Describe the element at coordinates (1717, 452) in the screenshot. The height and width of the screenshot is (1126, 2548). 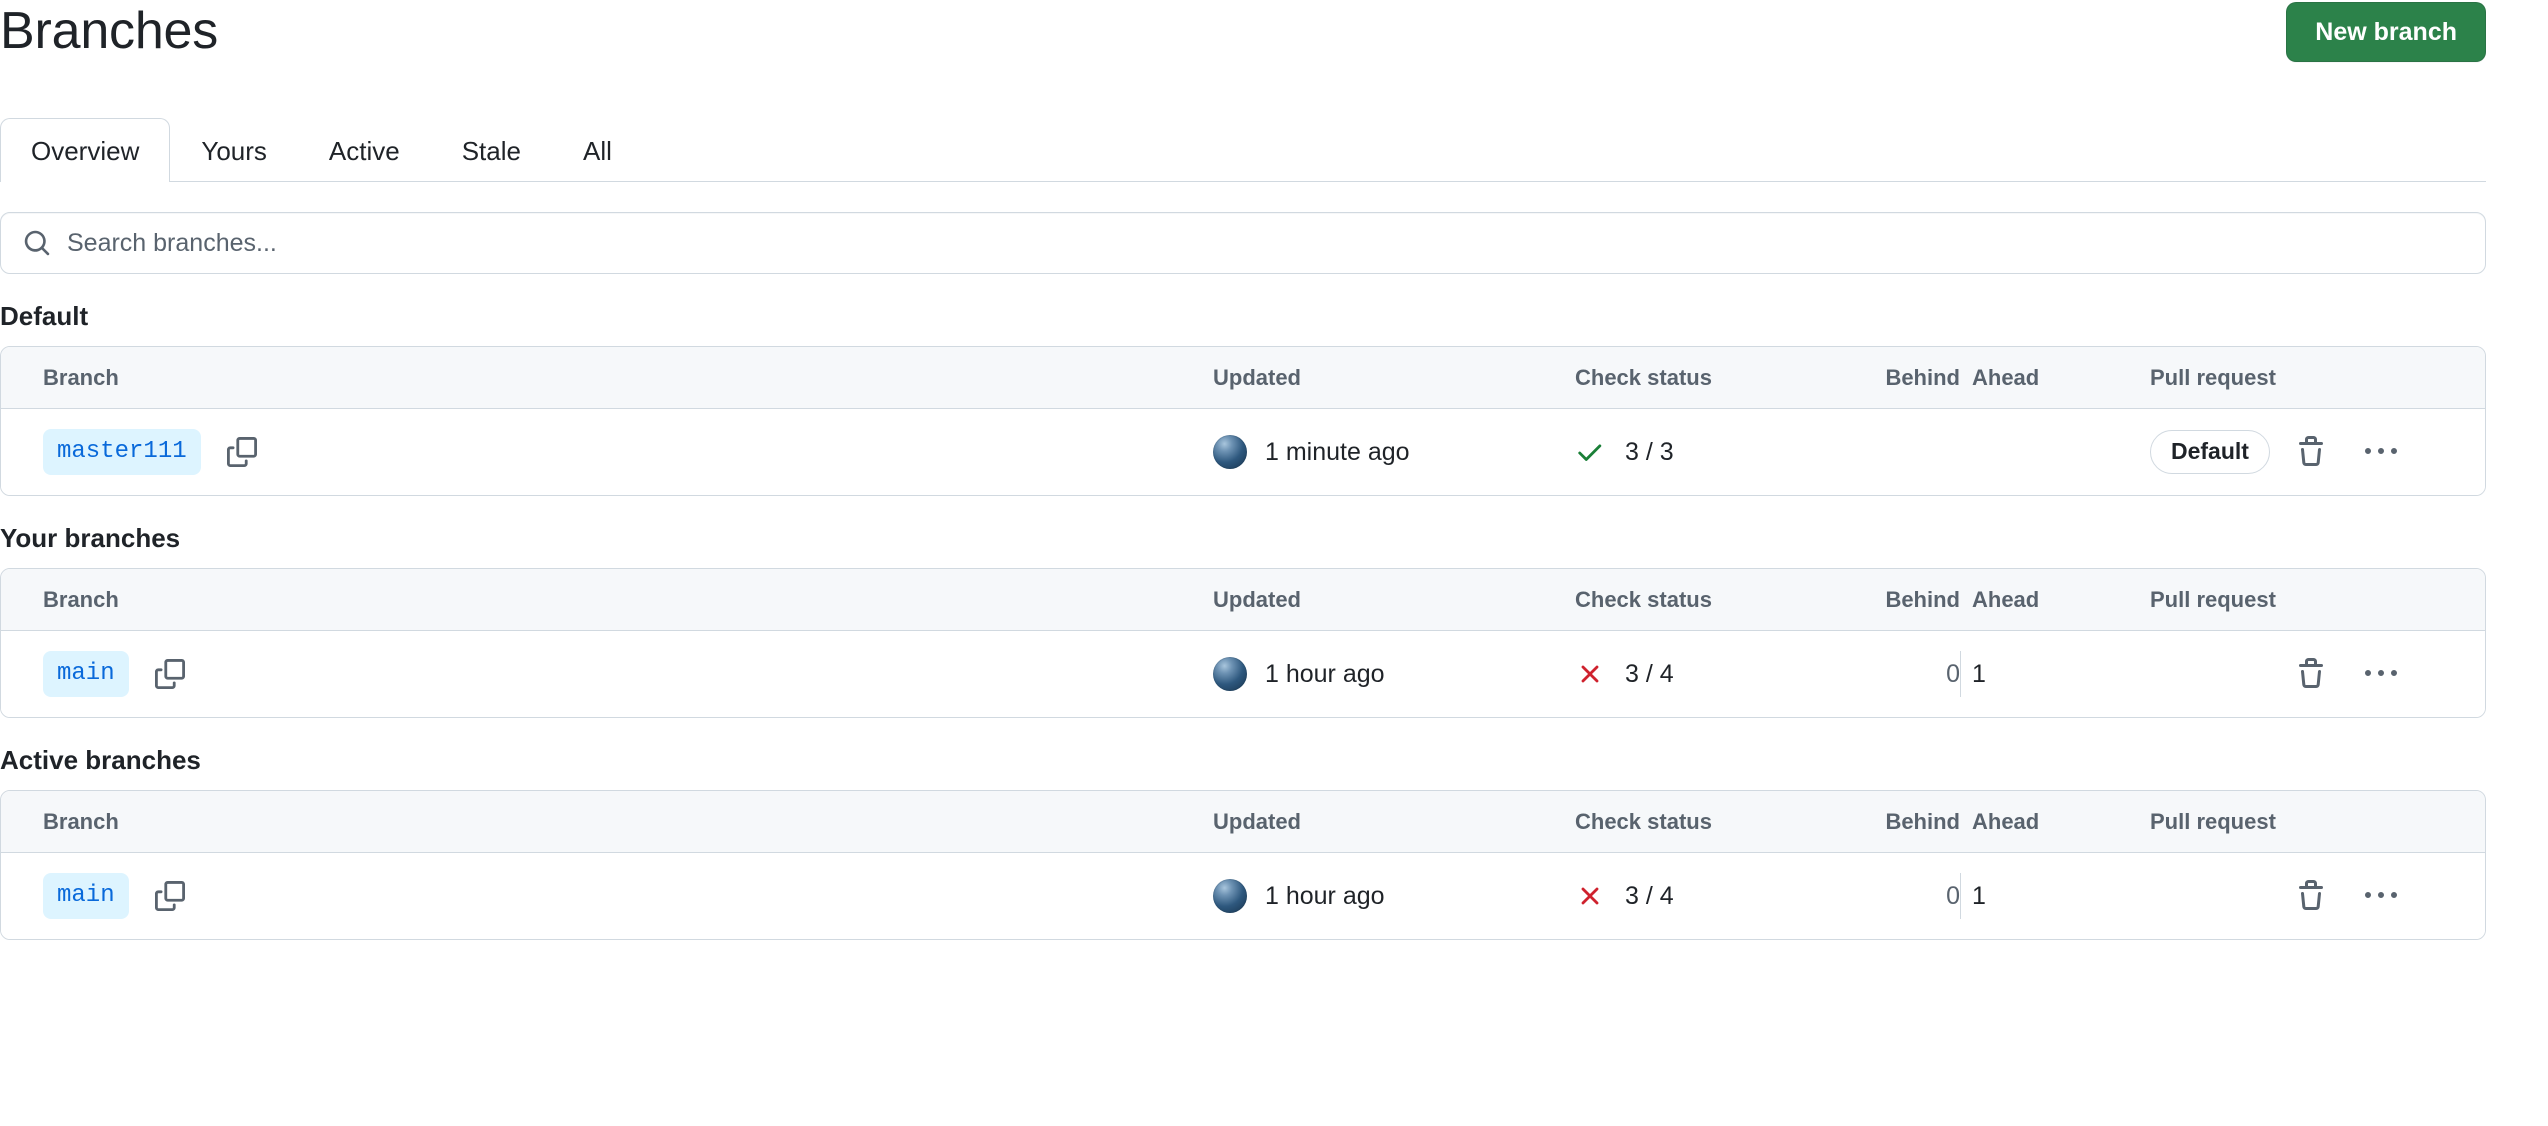
I see `check-status-cell: 3 / 3` at that location.